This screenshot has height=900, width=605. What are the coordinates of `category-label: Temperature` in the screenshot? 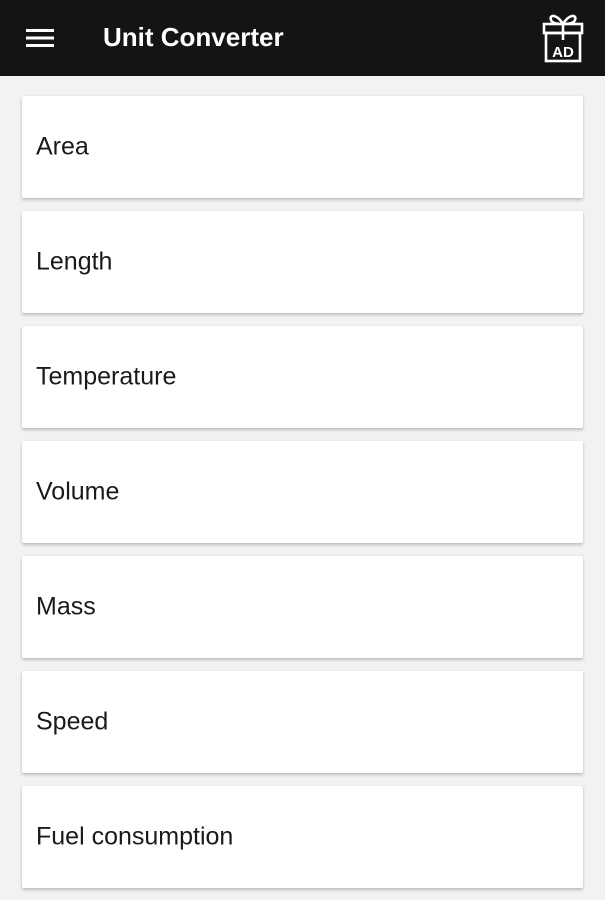 It's located at (106, 376).